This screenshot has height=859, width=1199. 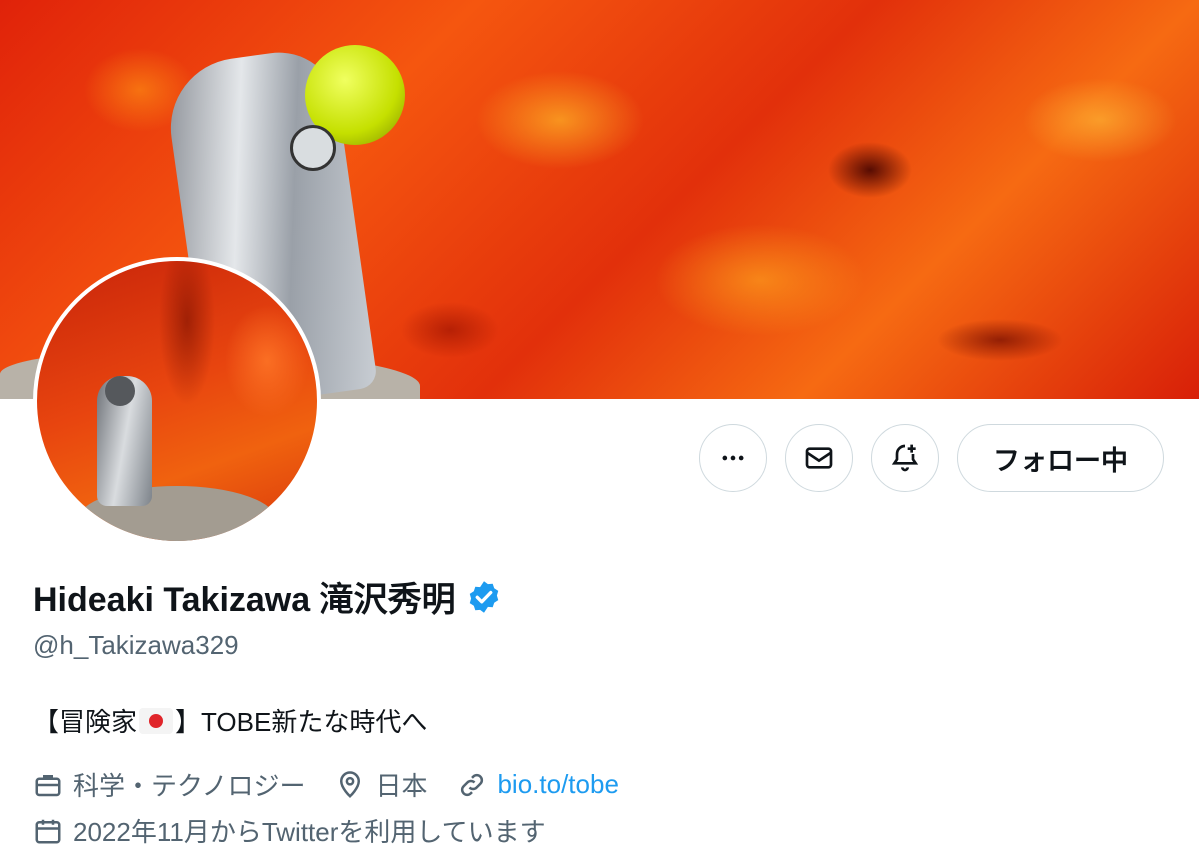 I want to click on avatar-person-head, so click(x=120, y=391).